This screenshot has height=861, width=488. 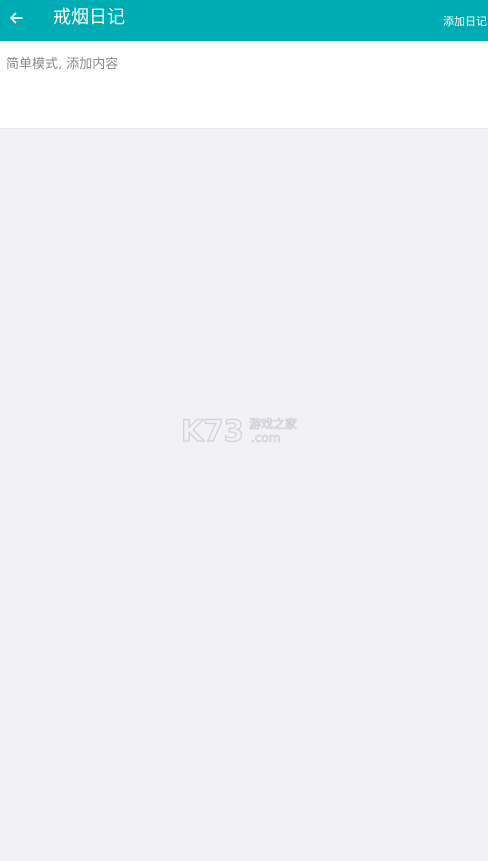 I want to click on watermark-domain: .com, so click(x=265, y=438).